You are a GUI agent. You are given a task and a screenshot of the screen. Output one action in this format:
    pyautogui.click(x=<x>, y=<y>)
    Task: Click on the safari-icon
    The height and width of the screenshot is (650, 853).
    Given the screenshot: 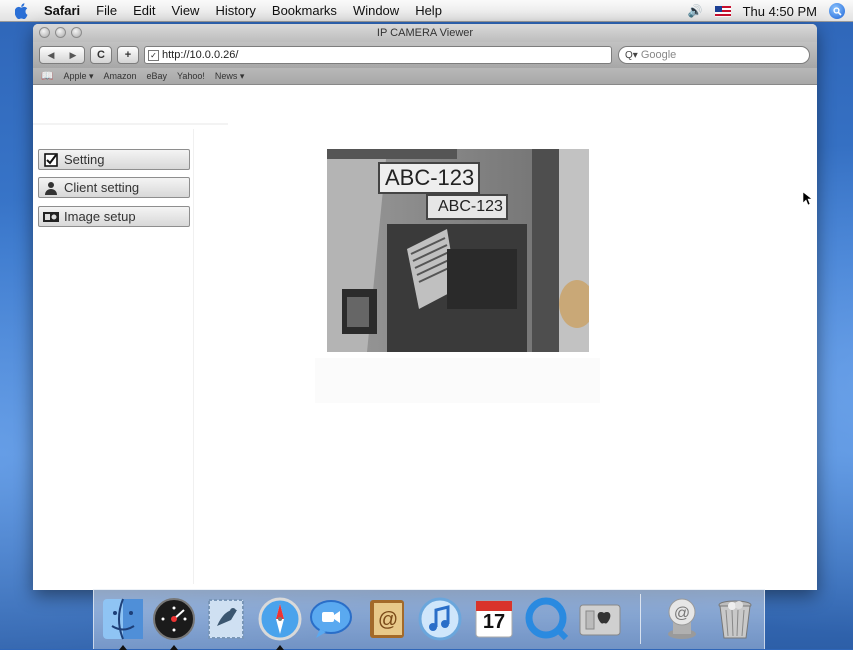 What is the action you would take?
    pyautogui.click(x=280, y=619)
    